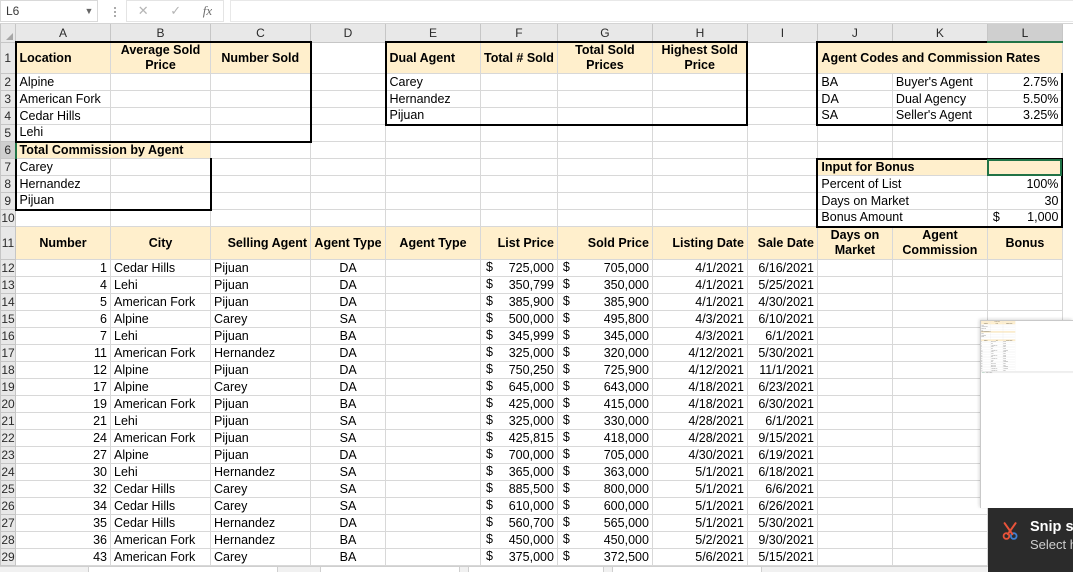  I want to click on cell-D1, so click(348, 57).